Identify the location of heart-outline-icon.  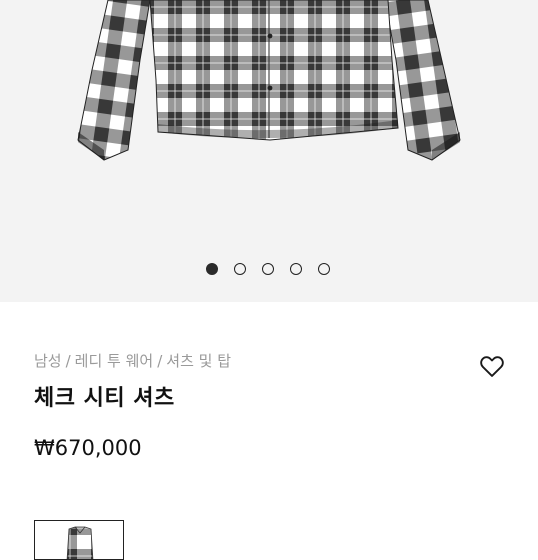
(492, 366).